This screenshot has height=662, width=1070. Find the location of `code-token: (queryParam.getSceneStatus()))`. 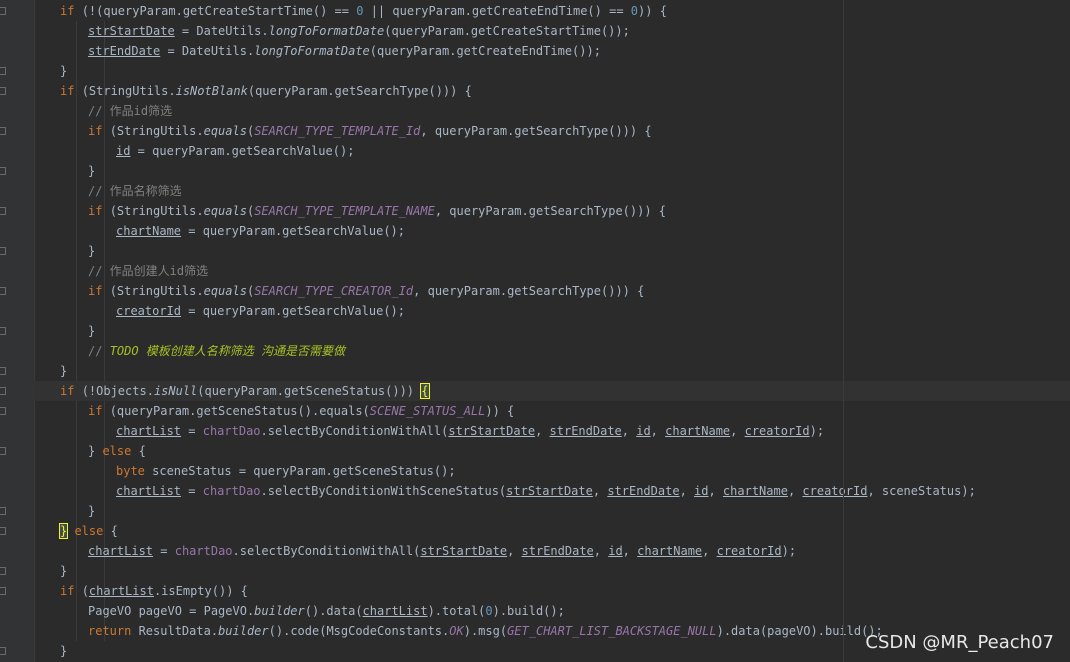

code-token: (queryParam.getSceneStatus())) is located at coordinates (309, 391).